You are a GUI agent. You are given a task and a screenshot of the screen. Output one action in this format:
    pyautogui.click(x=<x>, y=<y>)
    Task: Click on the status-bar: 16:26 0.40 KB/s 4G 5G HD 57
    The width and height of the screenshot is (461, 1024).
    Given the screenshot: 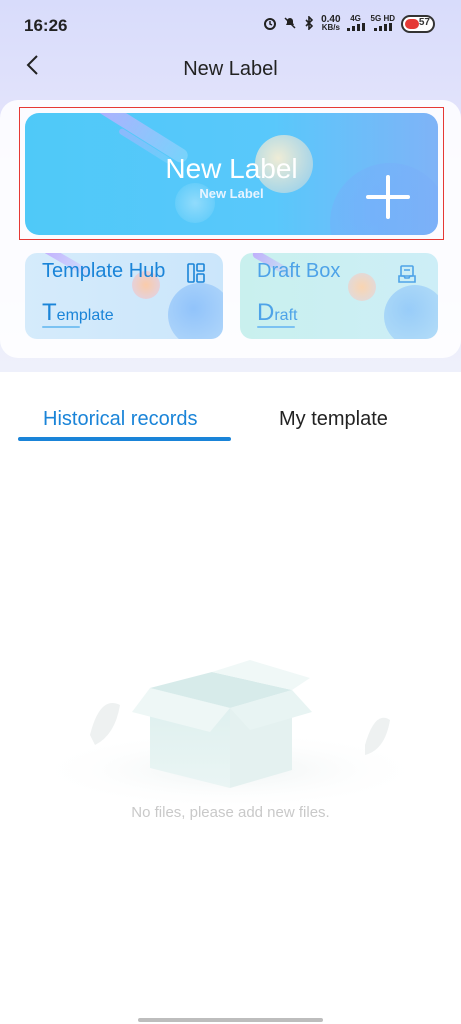 What is the action you would take?
    pyautogui.click(x=230, y=22)
    